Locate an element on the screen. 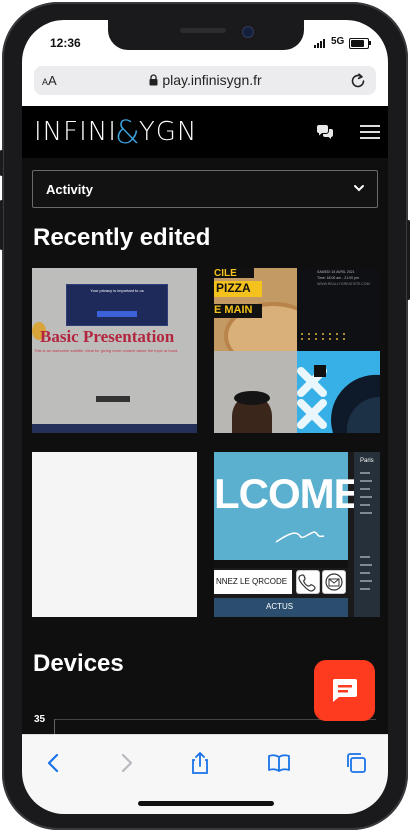 This screenshot has height=833, width=412. forward-icon is located at coordinates (126, 763).